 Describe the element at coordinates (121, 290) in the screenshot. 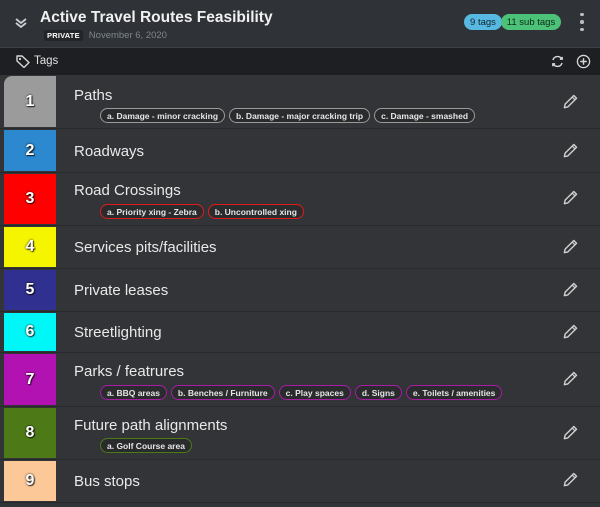

I see `tag-name: Private leases` at that location.